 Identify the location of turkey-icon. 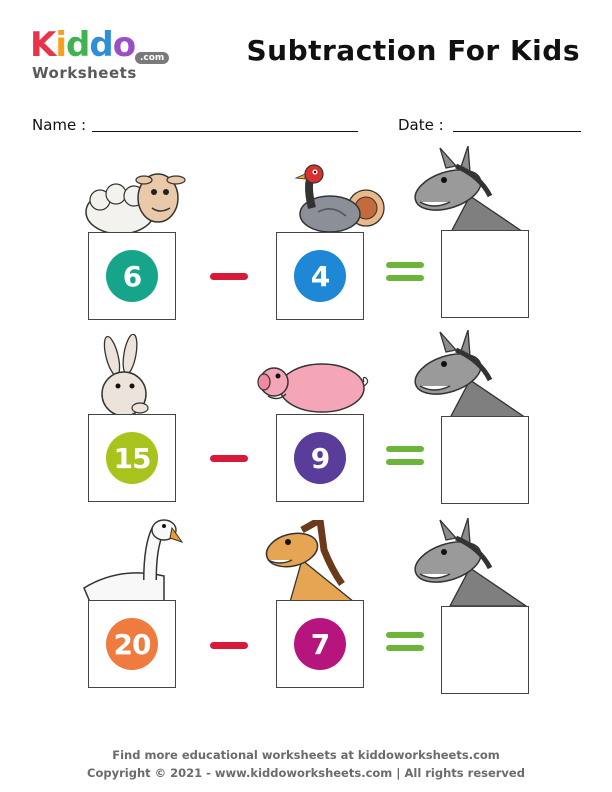
(339, 198).